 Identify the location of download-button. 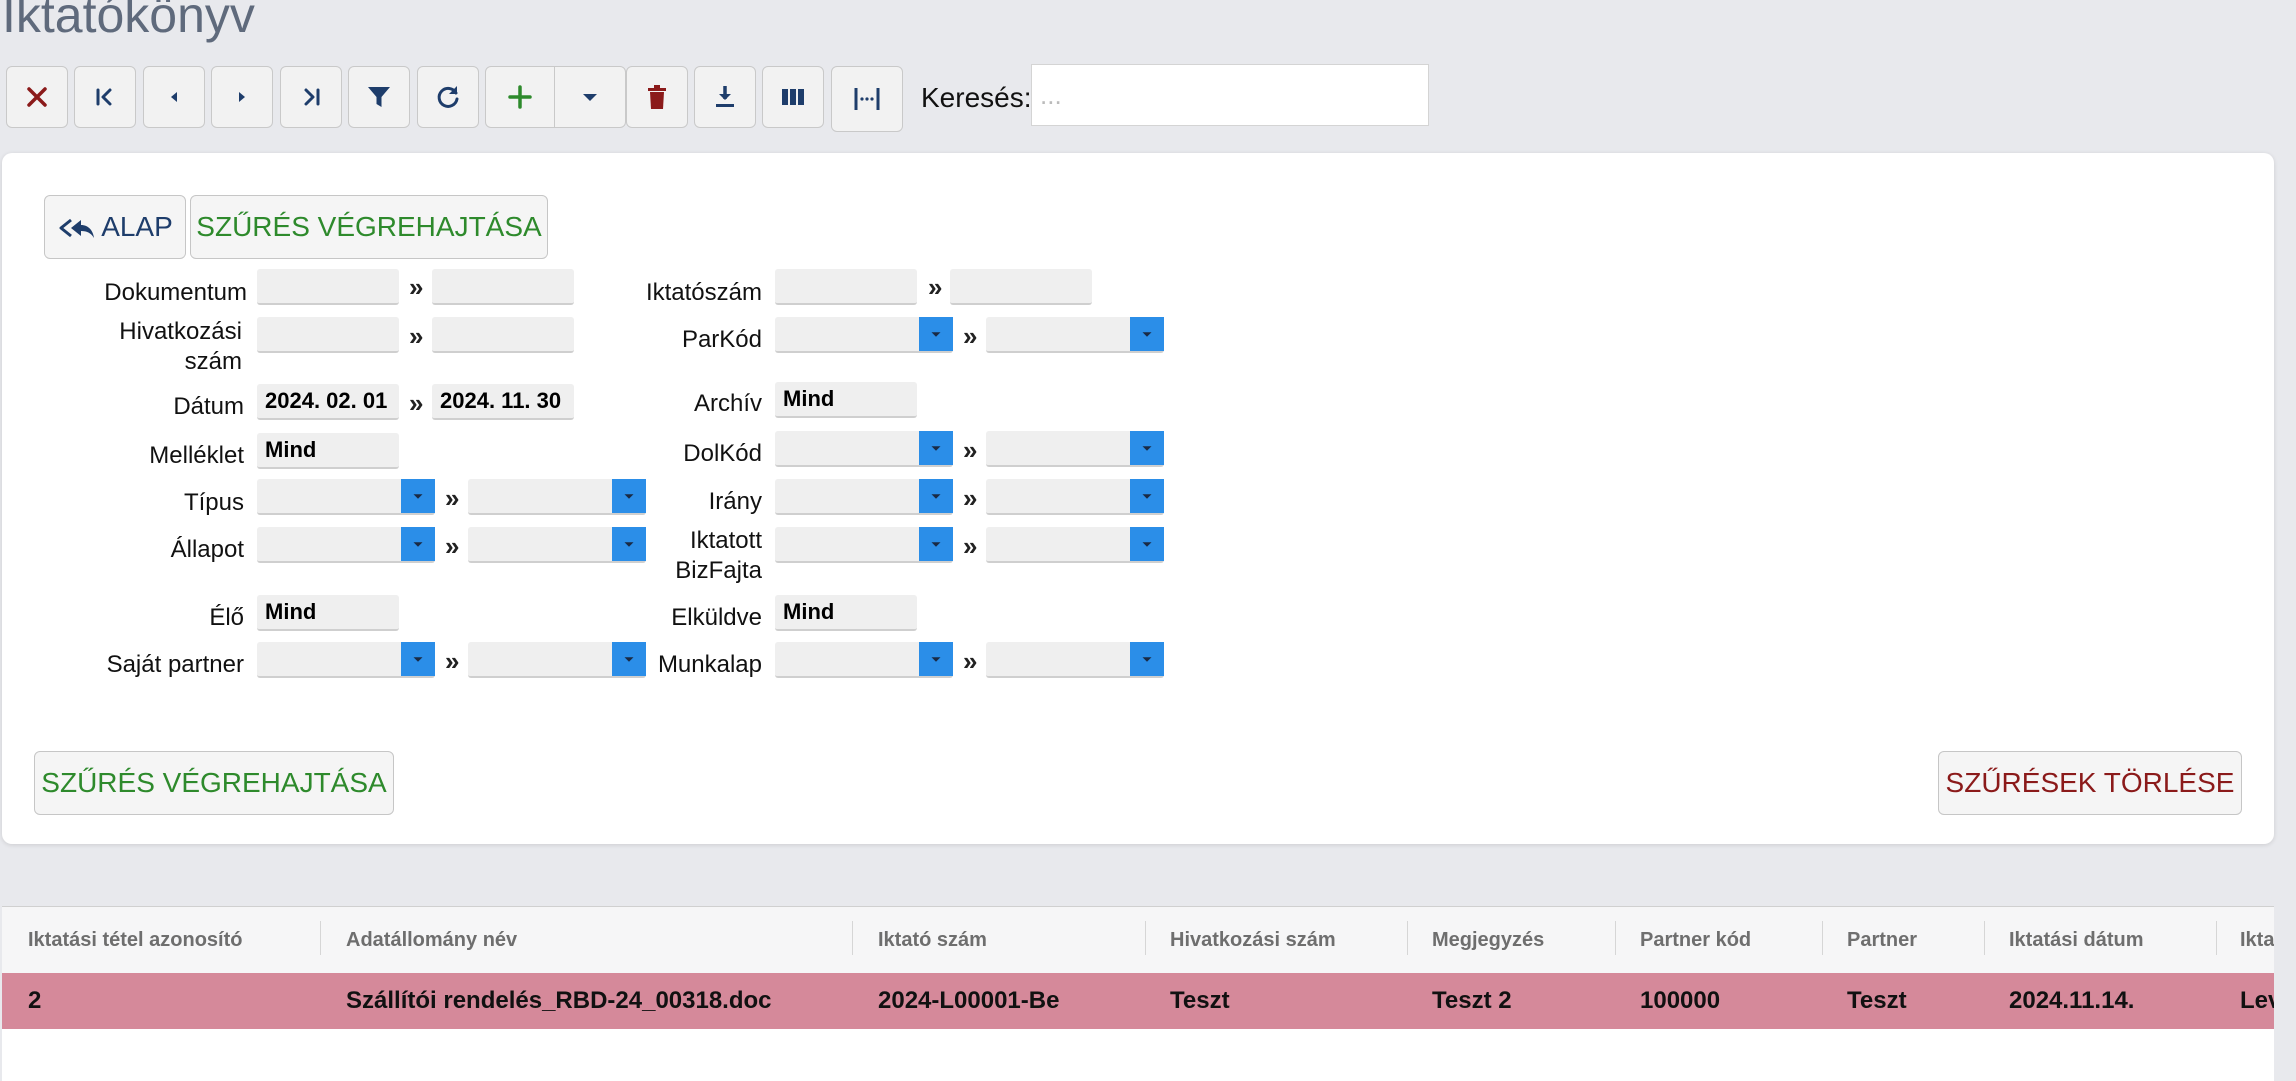
(725, 97).